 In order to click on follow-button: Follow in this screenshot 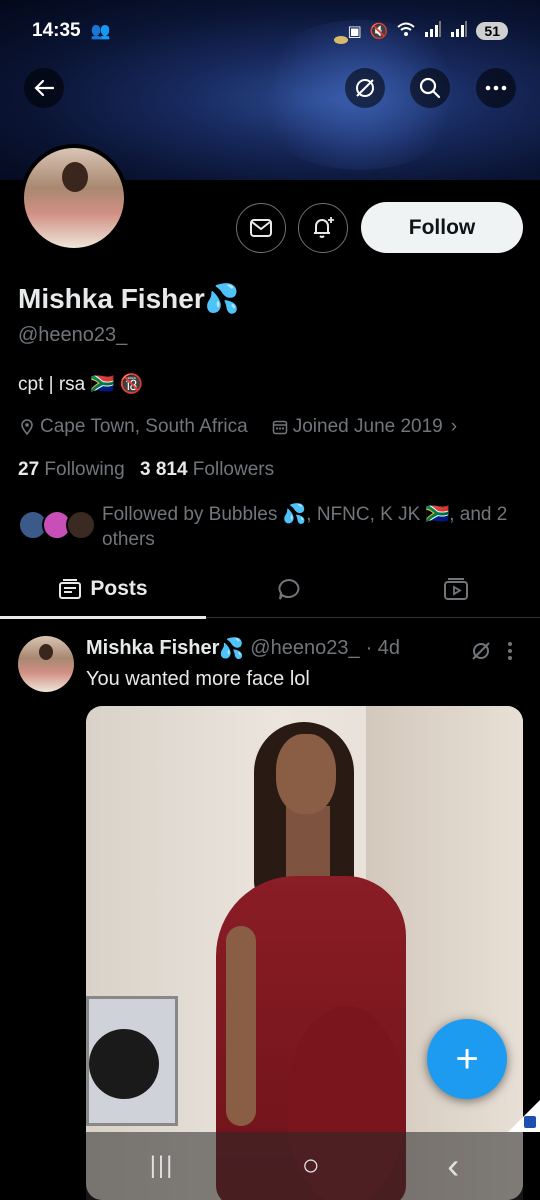, I will do `click(442, 227)`.